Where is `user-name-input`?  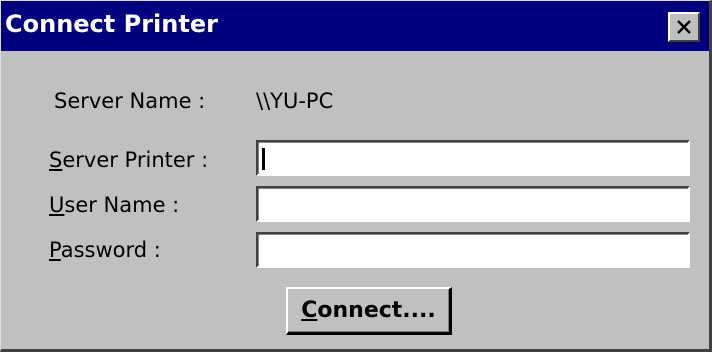
user-name-input is located at coordinates (473, 204).